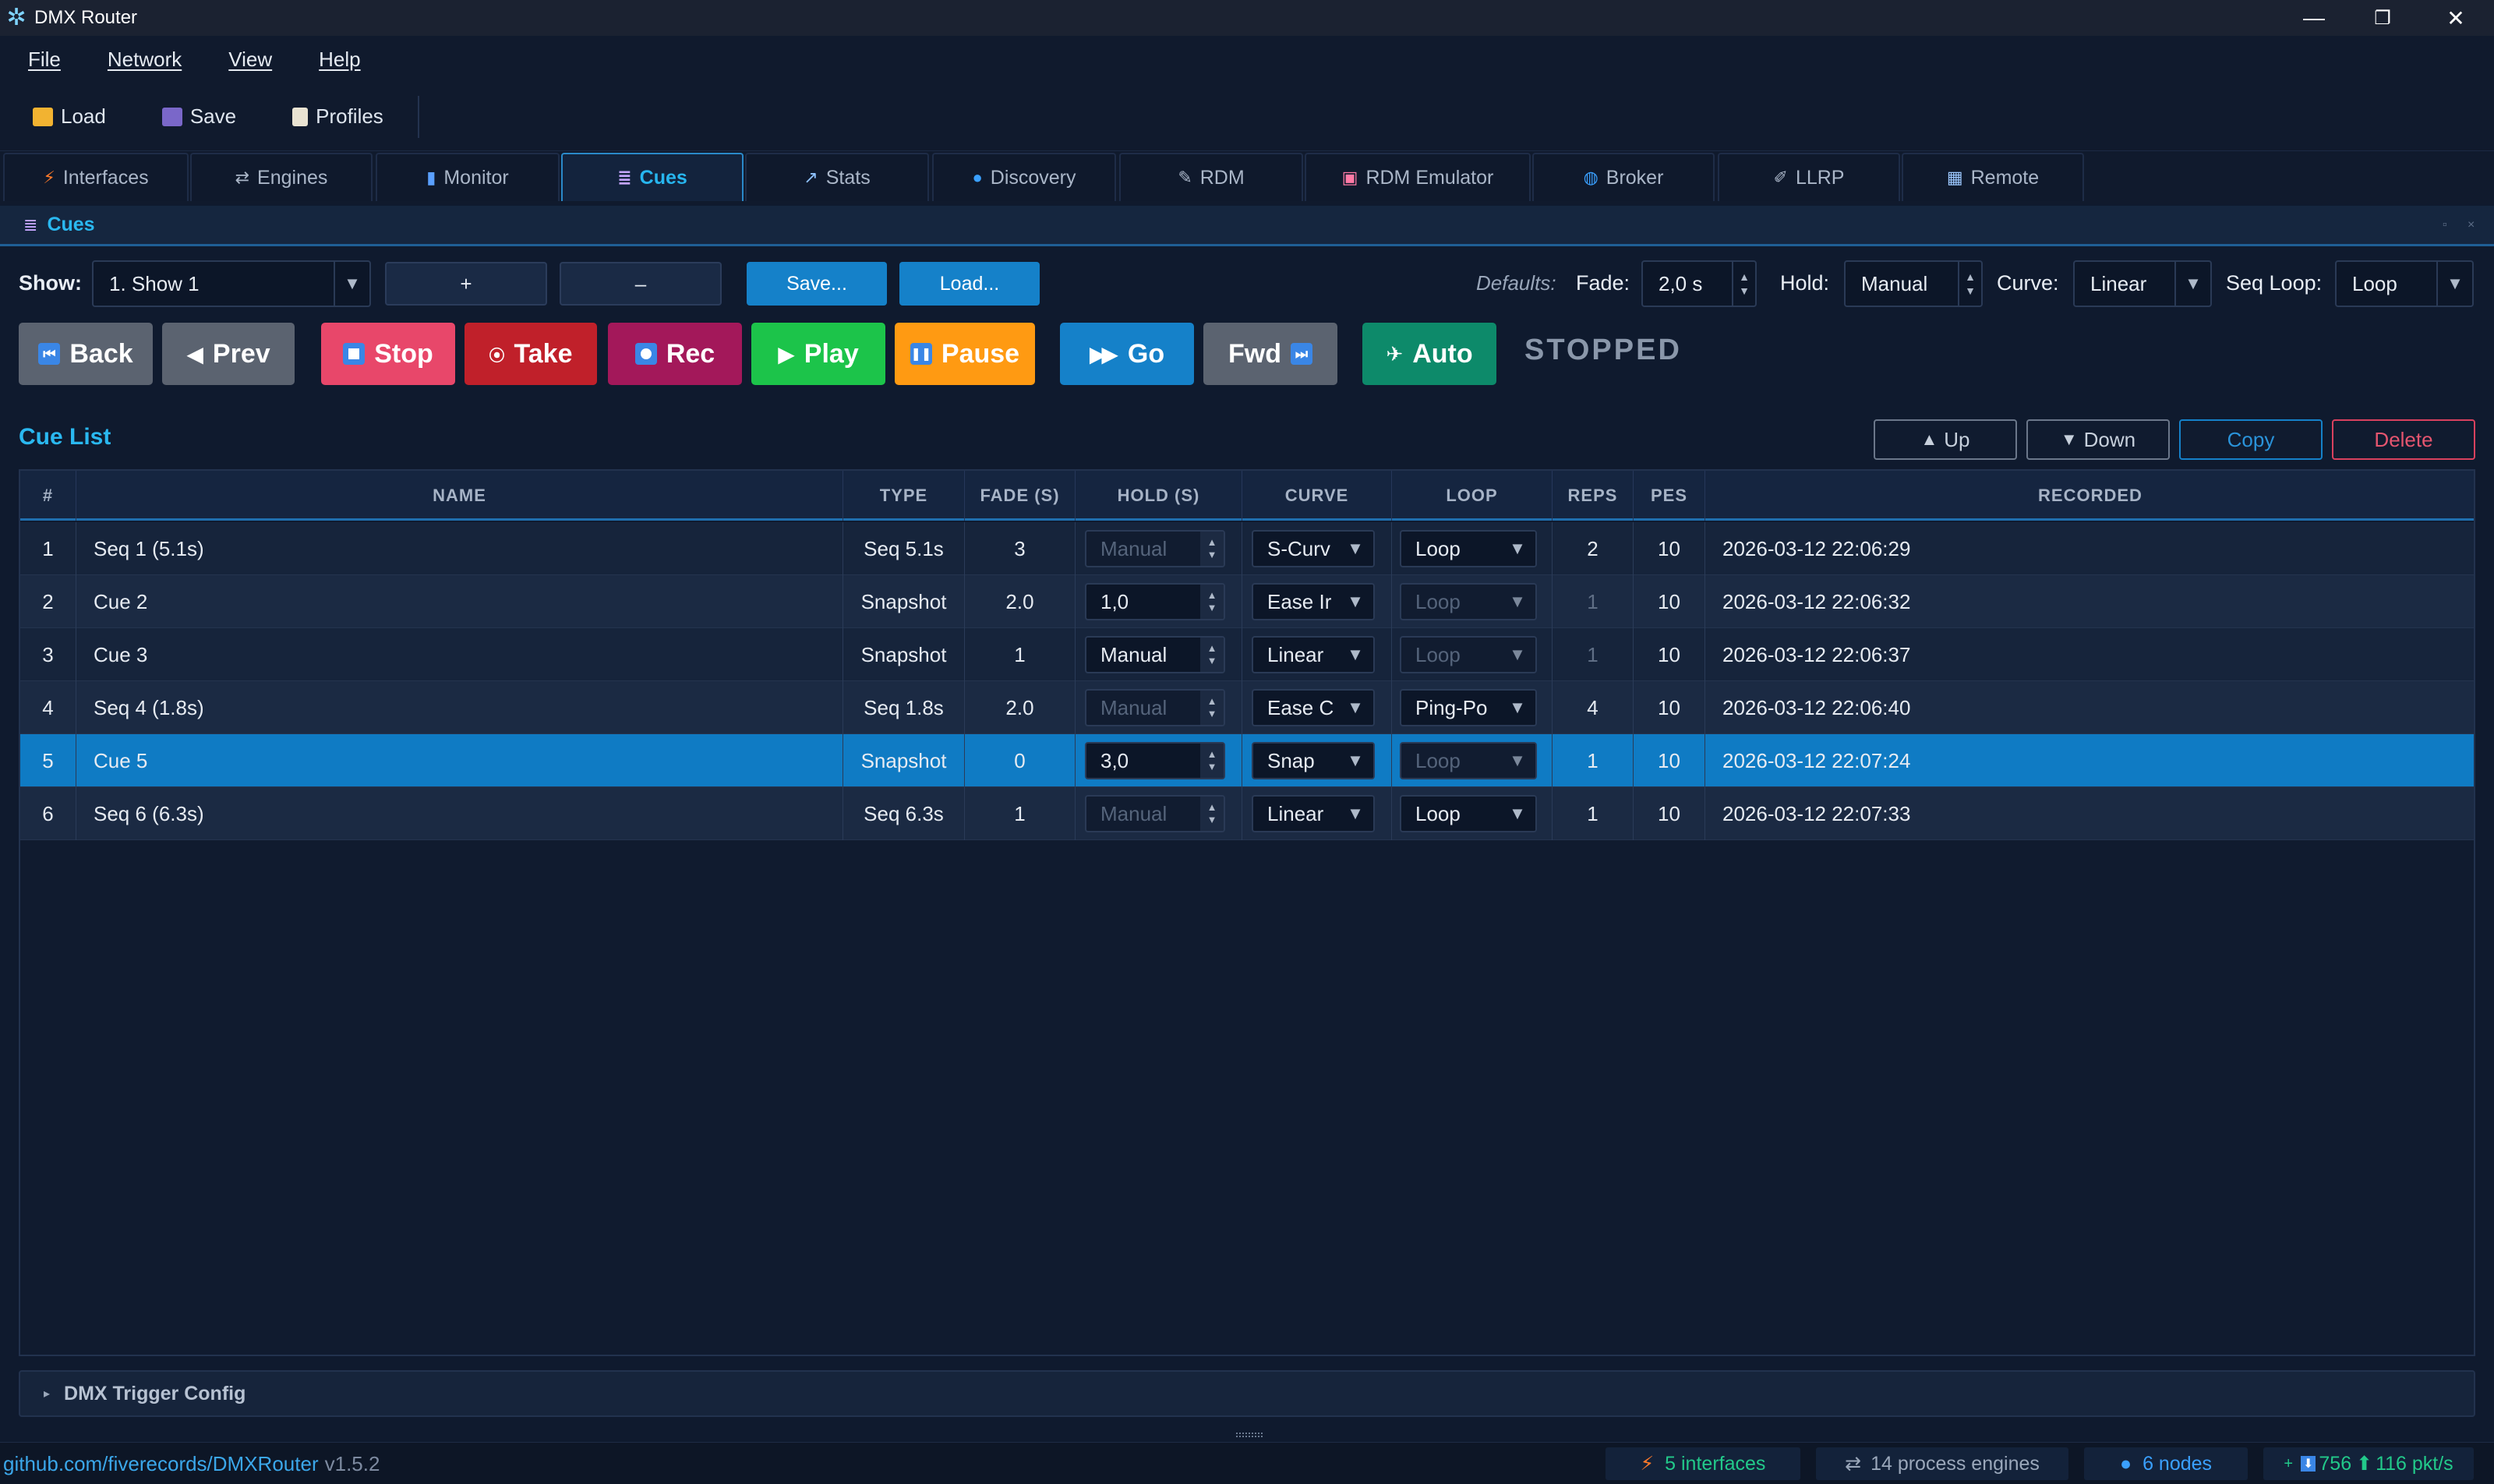 This screenshot has width=2494, height=1484. Describe the element at coordinates (652, 177) in the screenshot. I see `tab-cues: ≣ Cues` at that location.